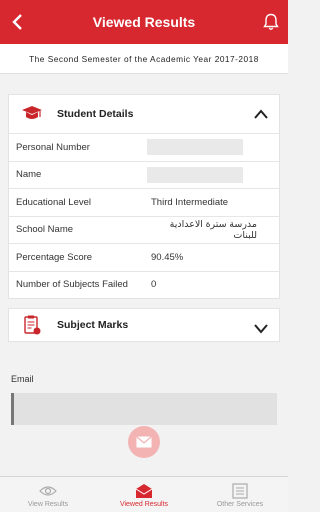 This screenshot has width=320, height=512. I want to click on detail-row-educational-level: Educational Level Third Intermediate, so click(144, 202).